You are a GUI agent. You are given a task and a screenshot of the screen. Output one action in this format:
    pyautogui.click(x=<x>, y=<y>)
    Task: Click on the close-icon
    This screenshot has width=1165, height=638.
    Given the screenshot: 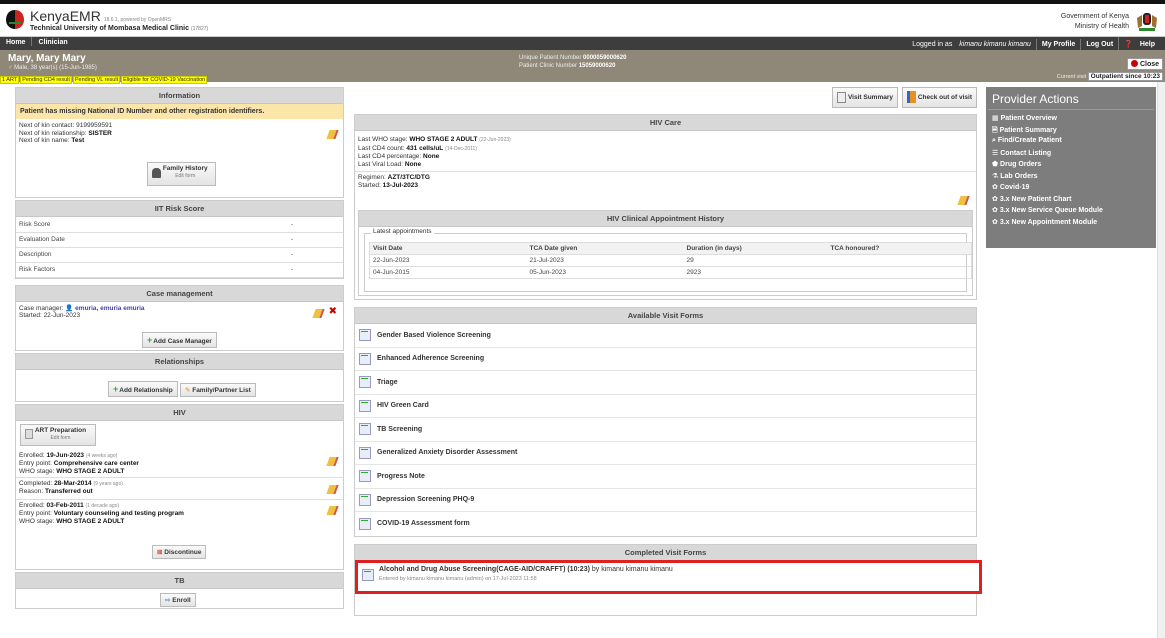 What is the action you would take?
    pyautogui.click(x=1134, y=63)
    